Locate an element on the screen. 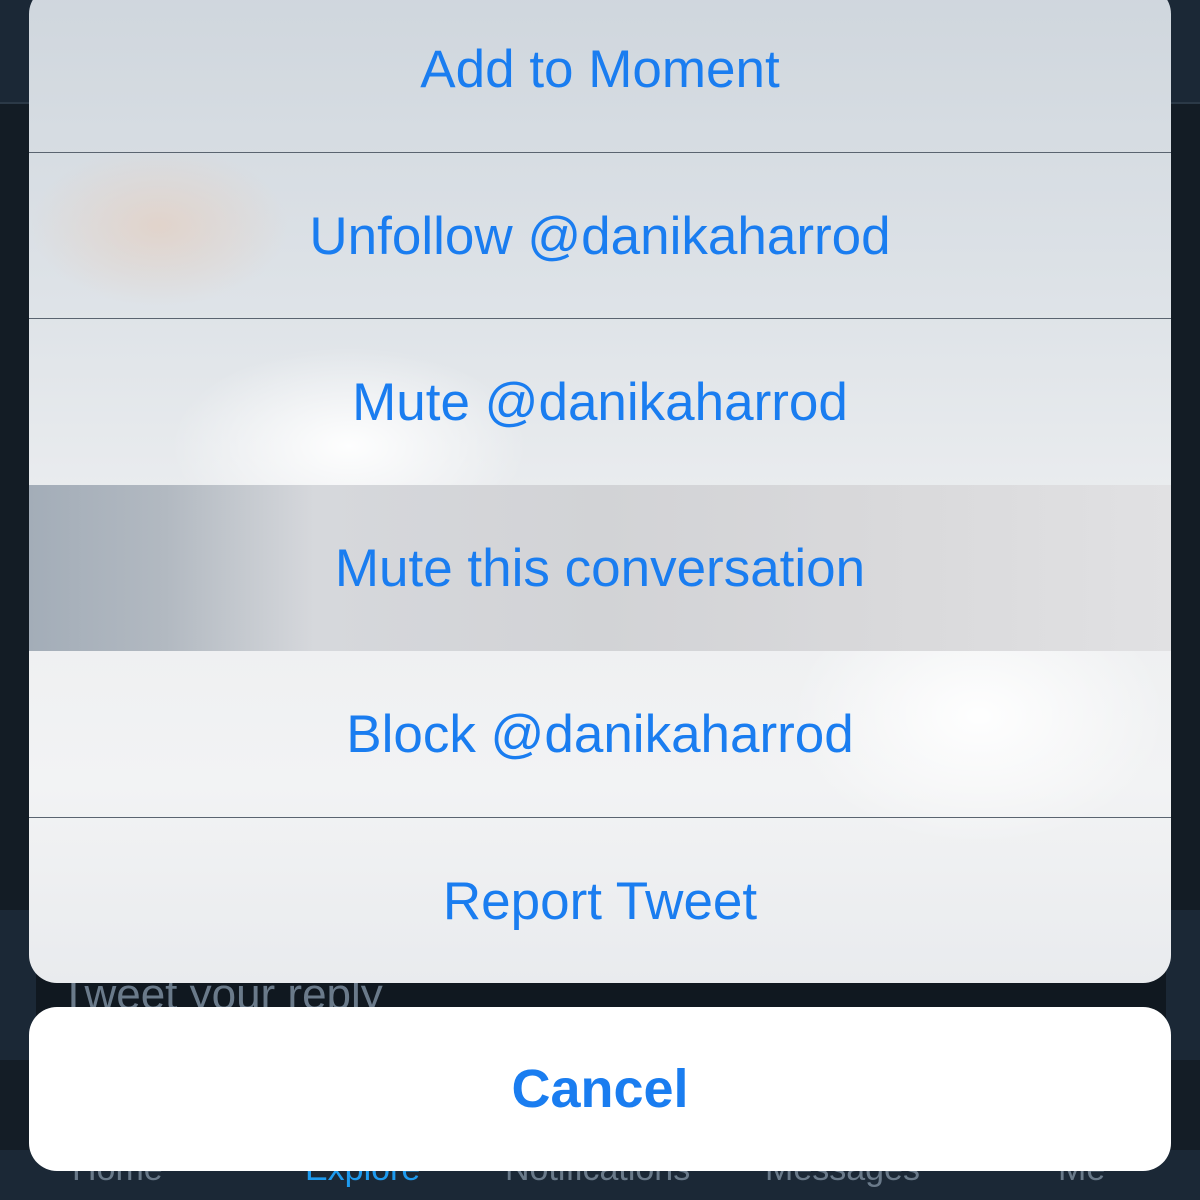 This screenshot has height=1200, width=1200. cancel-button: Cancel is located at coordinates (600, 1089).